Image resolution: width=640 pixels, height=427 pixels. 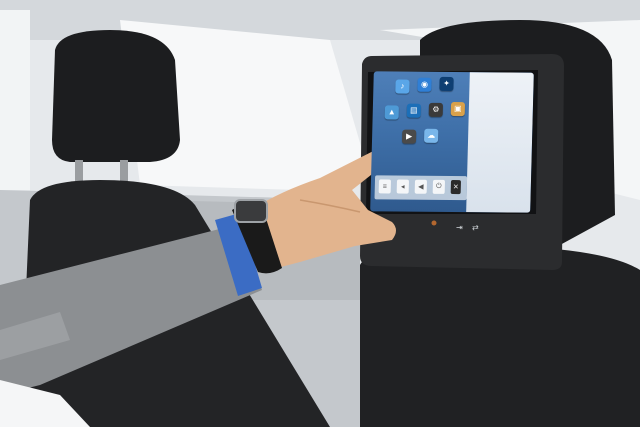 I want to click on bezel-button-1: ⇥, so click(x=459, y=227).